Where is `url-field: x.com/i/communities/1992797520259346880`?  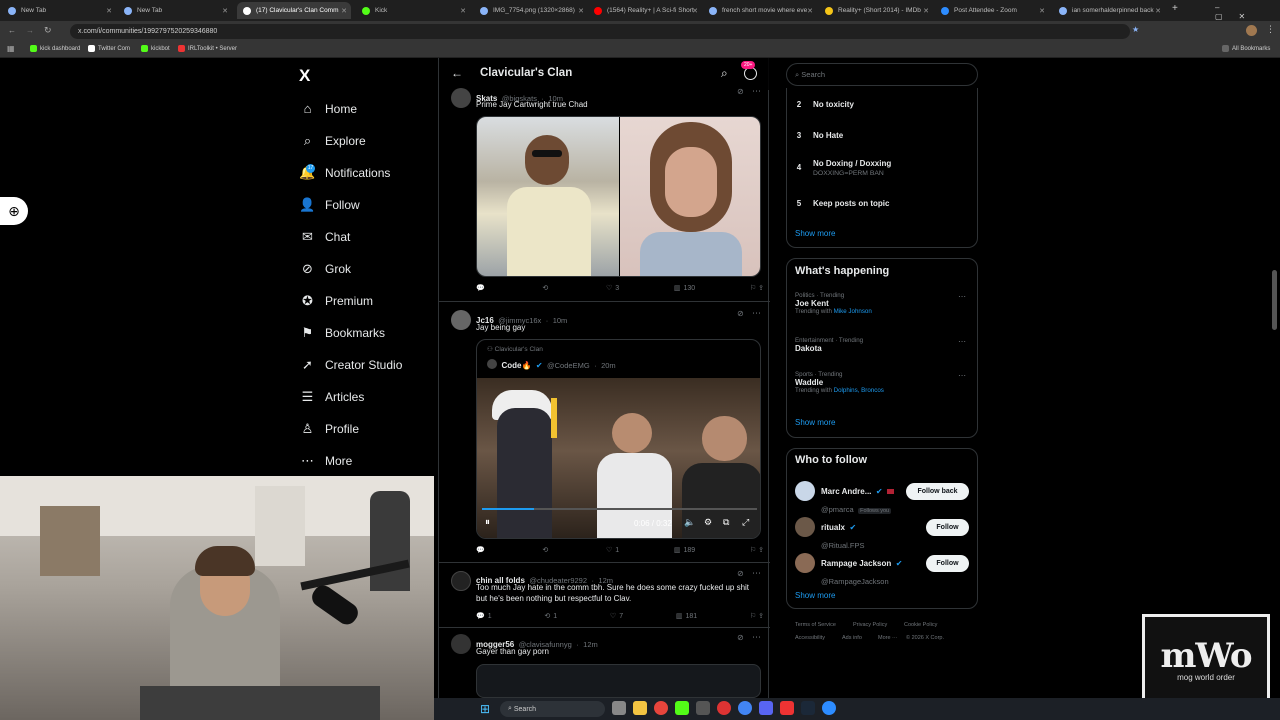
url-field: x.com/i/communities/1992797520259346880 is located at coordinates (600, 31).